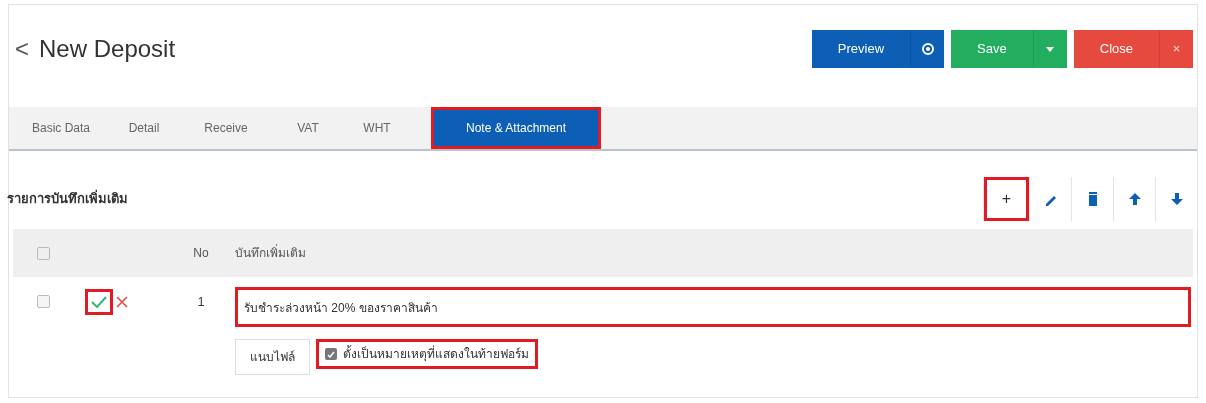  Describe the element at coordinates (22, 49) in the screenshot. I see `back-link: <` at that location.